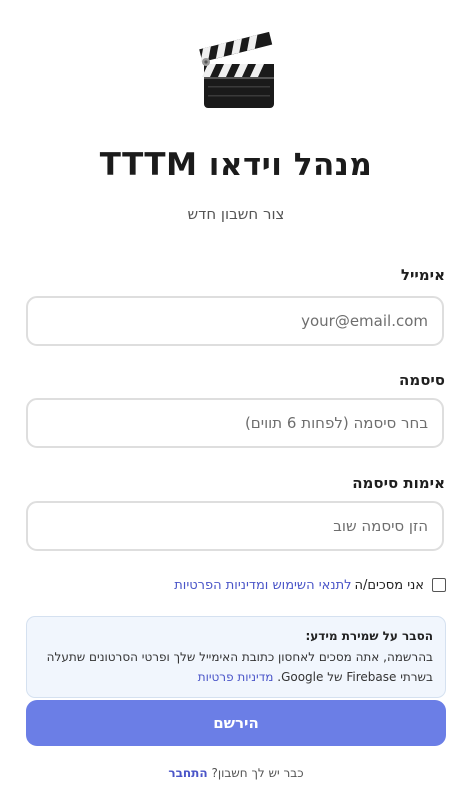 The width and height of the screenshot is (472, 793). I want to click on privacy-policy-link: מדיניות פרטיות, so click(236, 677).